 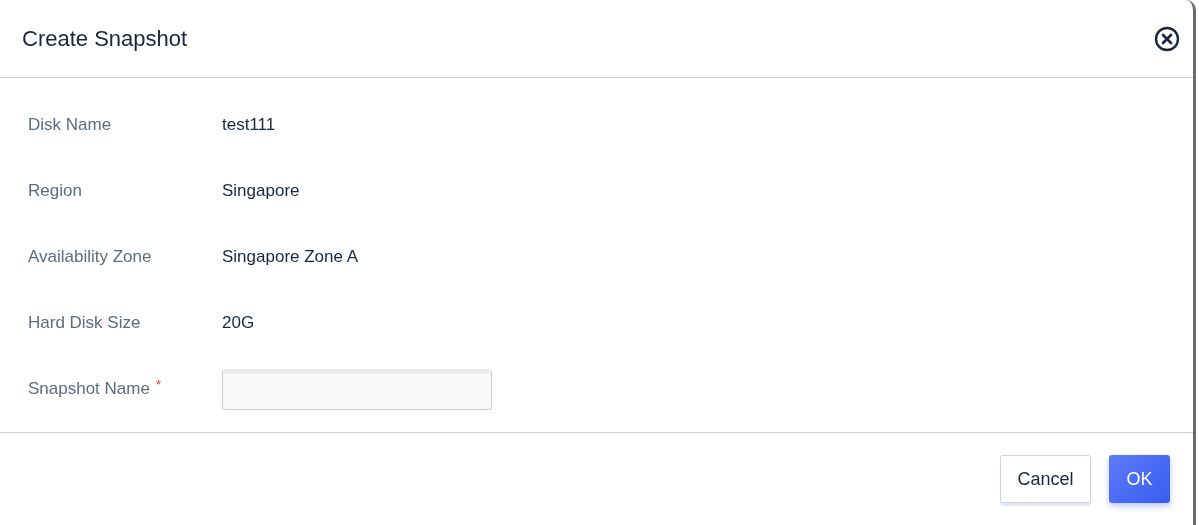 What do you see at coordinates (158, 384) in the screenshot?
I see `required-mark: *` at bounding box center [158, 384].